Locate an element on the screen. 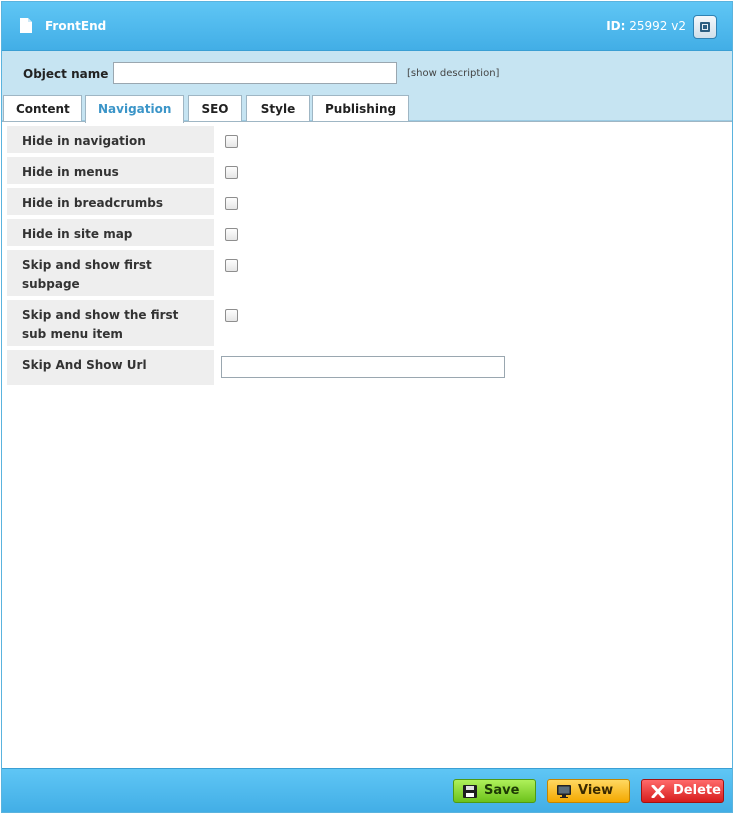 The width and height of the screenshot is (734, 814). checkbox-hide-in-navigation is located at coordinates (231, 141).